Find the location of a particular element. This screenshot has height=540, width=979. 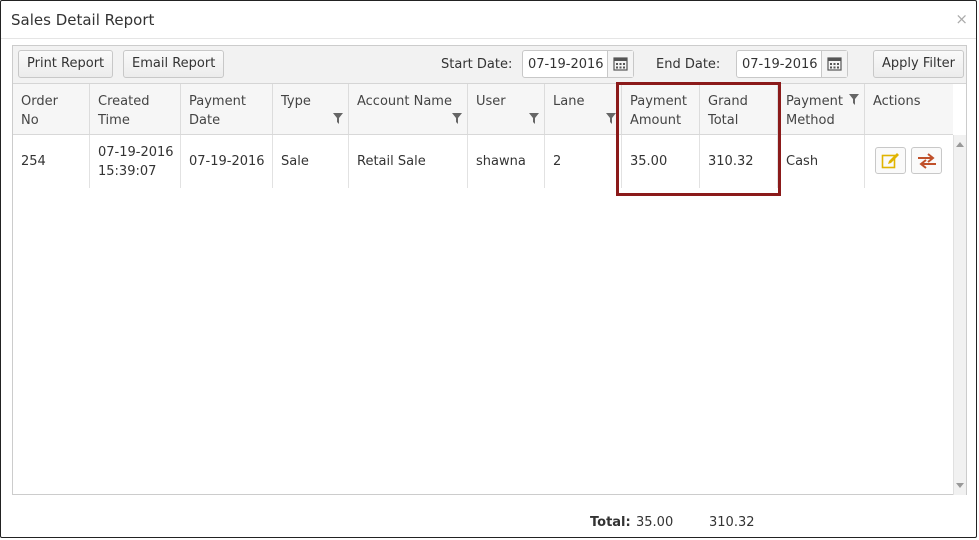

edit-icon is located at coordinates (890, 161).